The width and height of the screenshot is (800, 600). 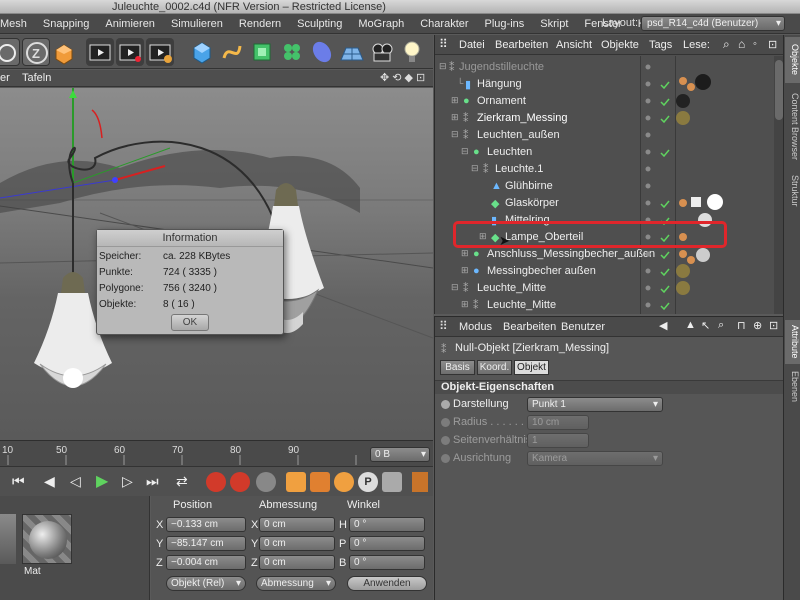 What do you see at coordinates (206, 524) in the screenshot?
I see `position-x-field: −0.133 cm` at bounding box center [206, 524].